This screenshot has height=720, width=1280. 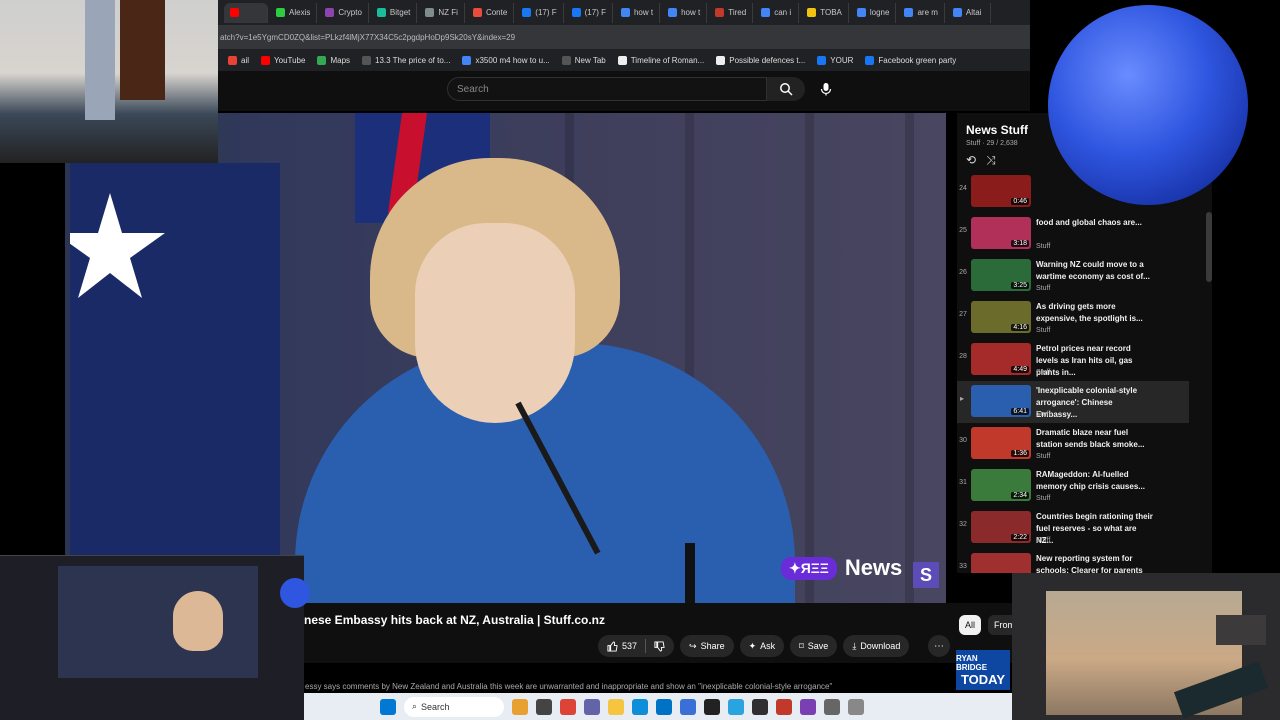 I want to click on chip-all: All, so click(x=970, y=625).